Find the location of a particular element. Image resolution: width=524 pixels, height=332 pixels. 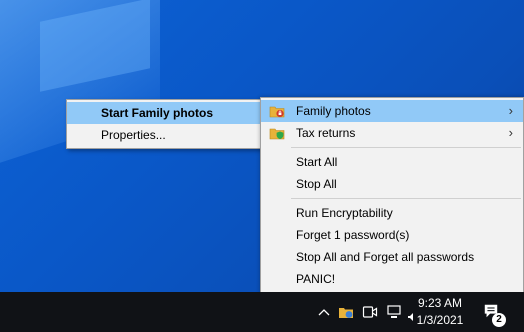

shielded-folder-icon is located at coordinates (277, 133).